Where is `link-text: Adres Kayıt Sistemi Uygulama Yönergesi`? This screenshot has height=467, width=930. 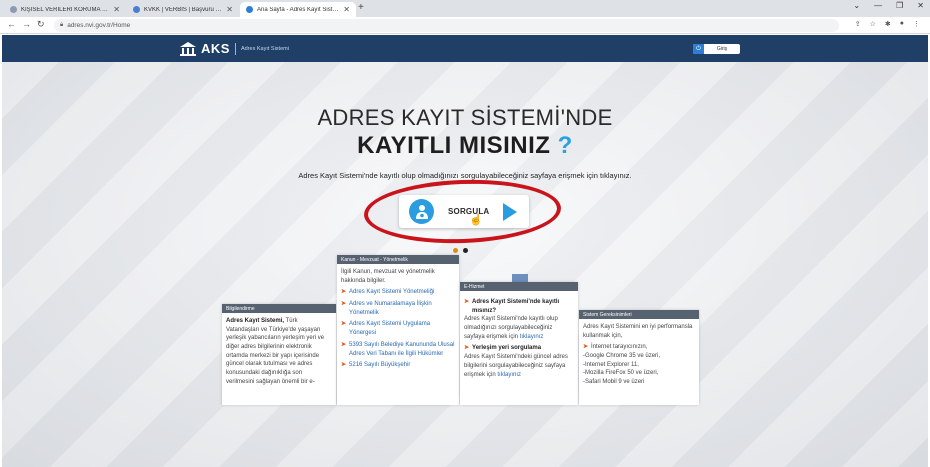
link-text: Adres Kayıt Sistemi Uygulama Yönergesi is located at coordinates (390, 329).